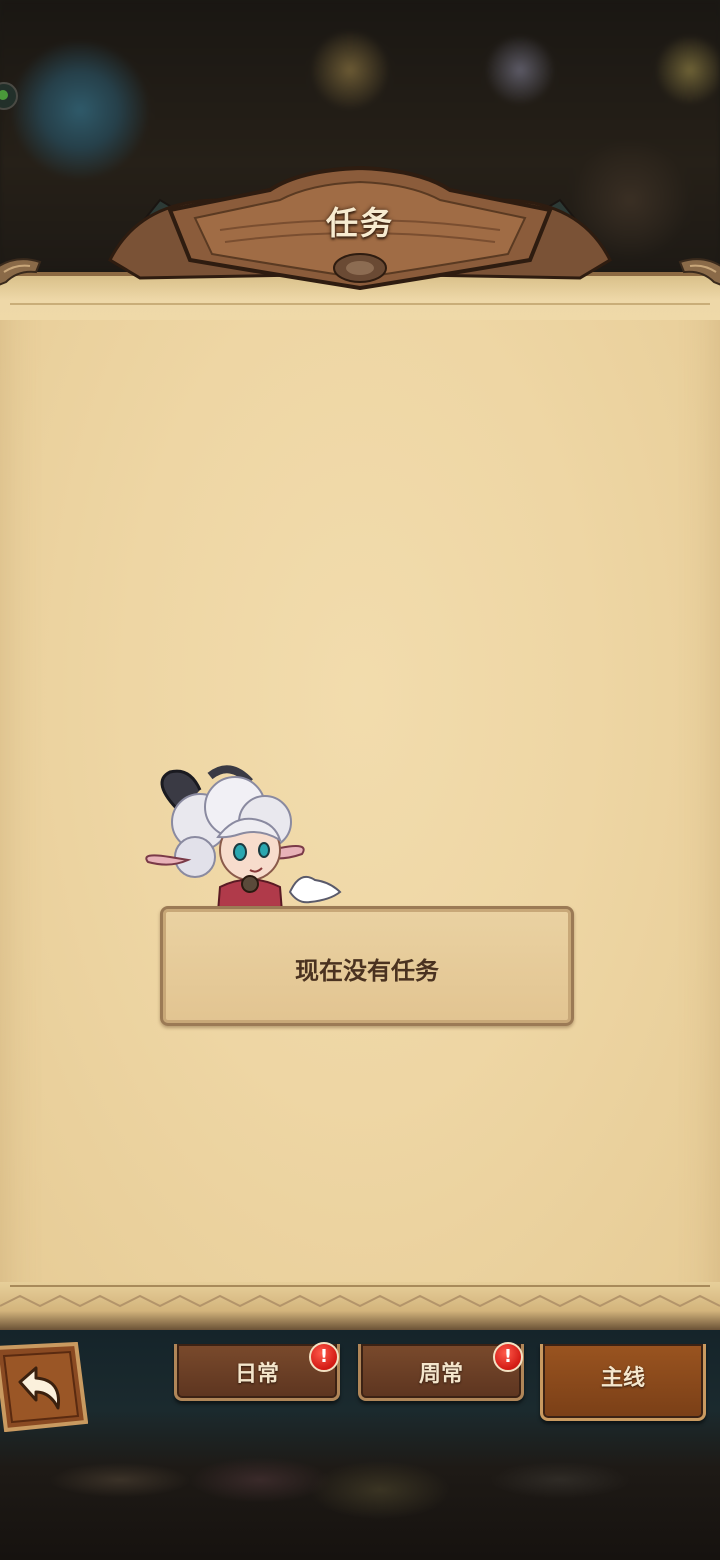 The image size is (720, 1560). I want to click on empty-state-box: 现在没有任务, so click(367, 966).